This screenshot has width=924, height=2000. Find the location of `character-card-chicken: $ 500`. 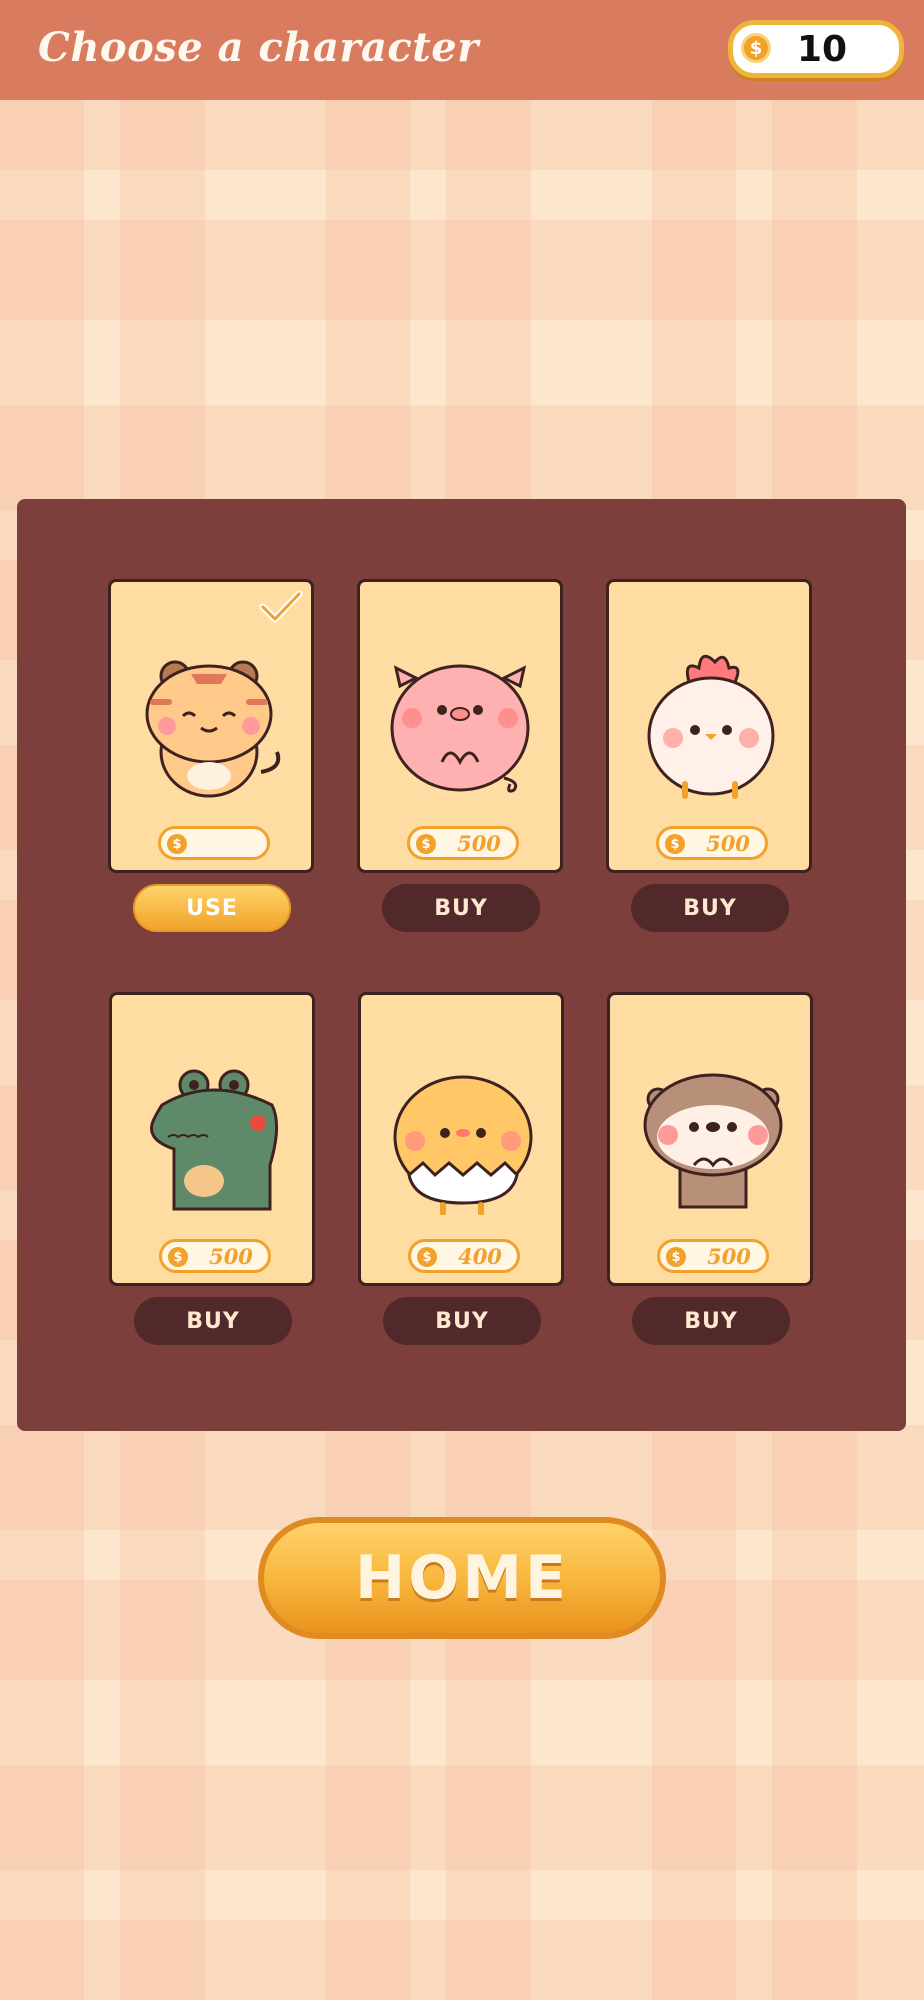

character-card-chicken: $ 500 is located at coordinates (709, 726).